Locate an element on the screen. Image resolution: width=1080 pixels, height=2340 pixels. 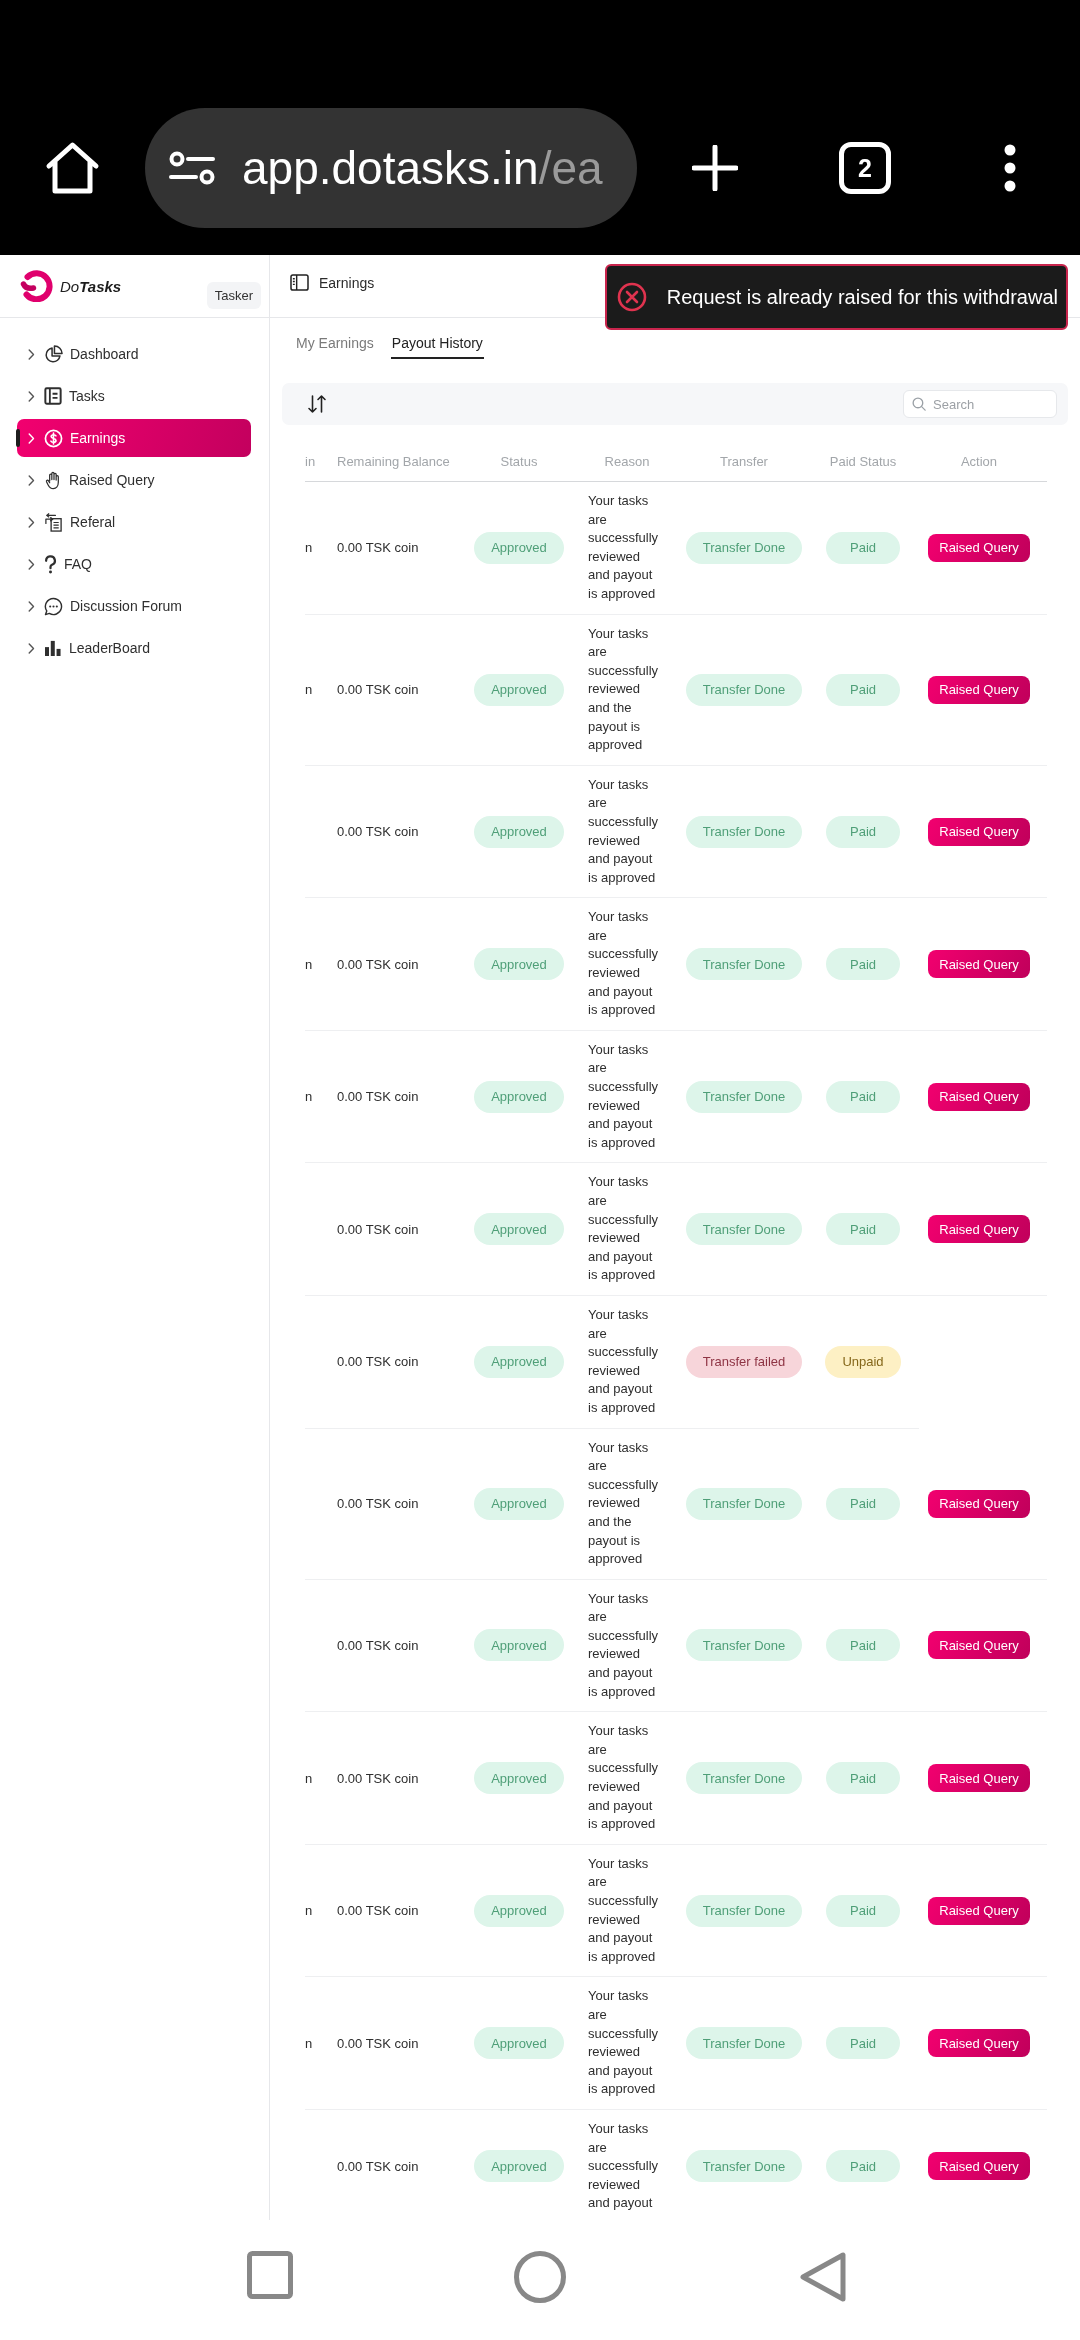
column-header: Status is located at coordinates (519, 461).